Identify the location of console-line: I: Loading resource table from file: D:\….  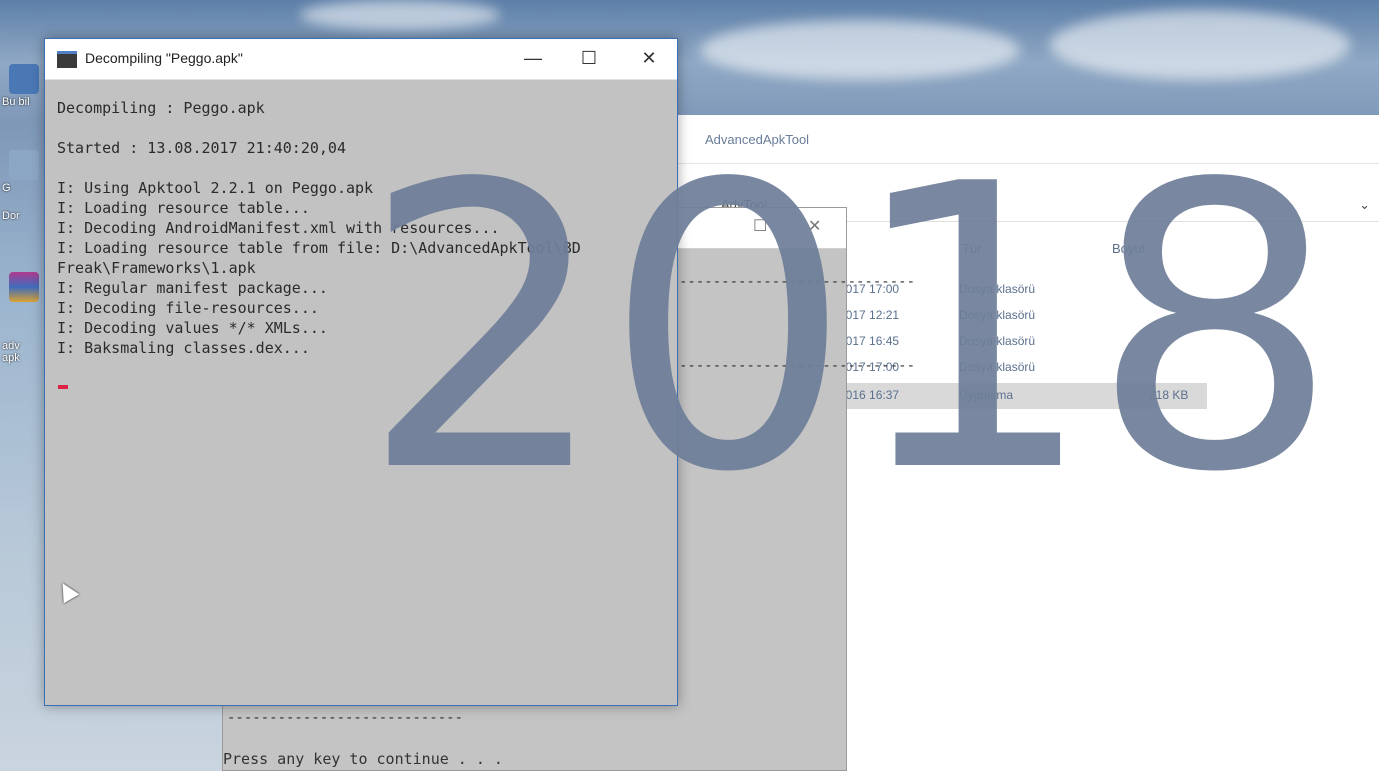
(319, 248).